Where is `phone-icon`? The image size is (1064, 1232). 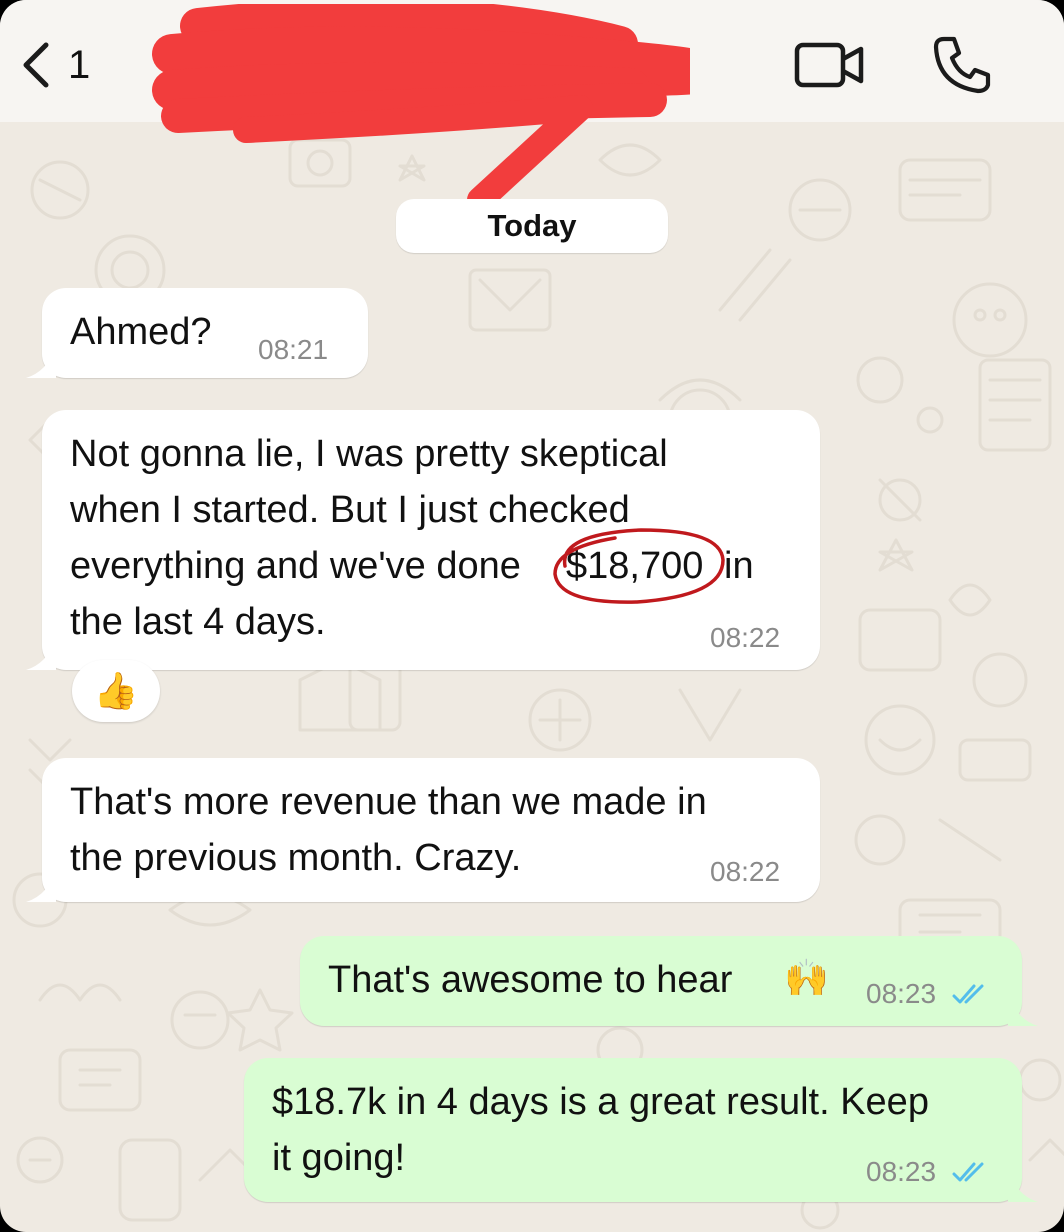
phone-icon is located at coordinates (962, 65).